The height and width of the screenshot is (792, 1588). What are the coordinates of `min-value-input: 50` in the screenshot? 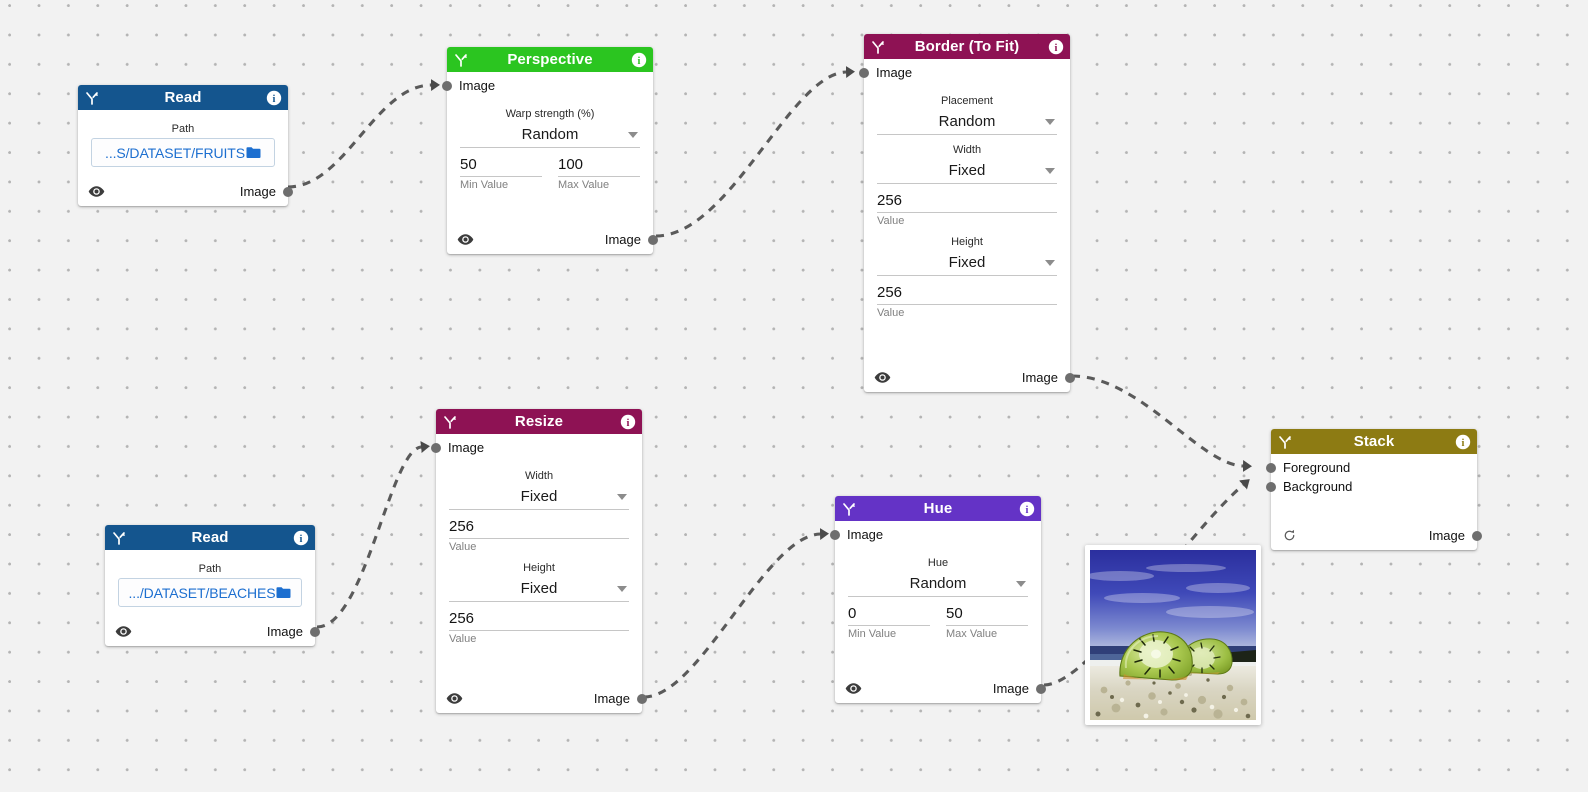 It's located at (501, 164).